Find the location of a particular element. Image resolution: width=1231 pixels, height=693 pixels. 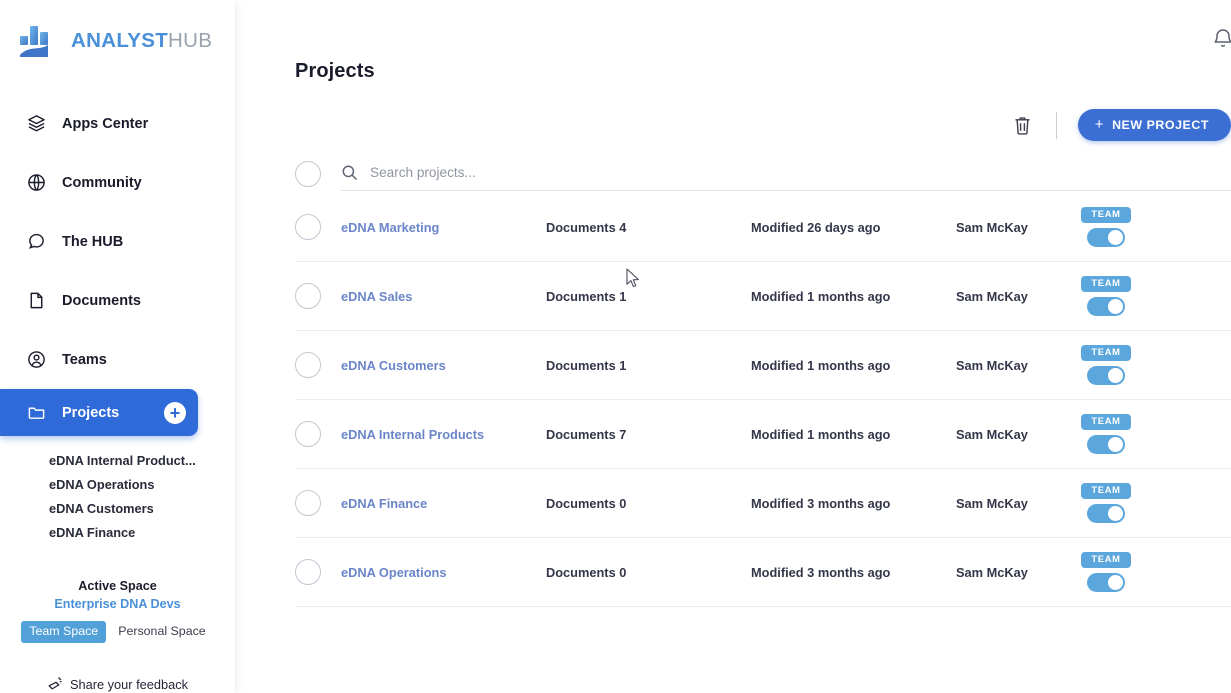

search-row is located at coordinates (763, 174).